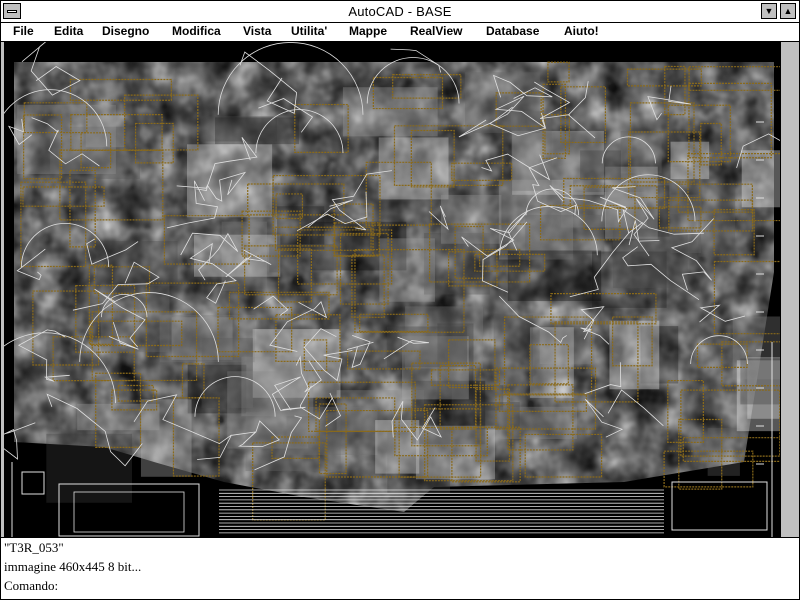 The image size is (800, 600). I want to click on menu-database: Database, so click(512, 31).